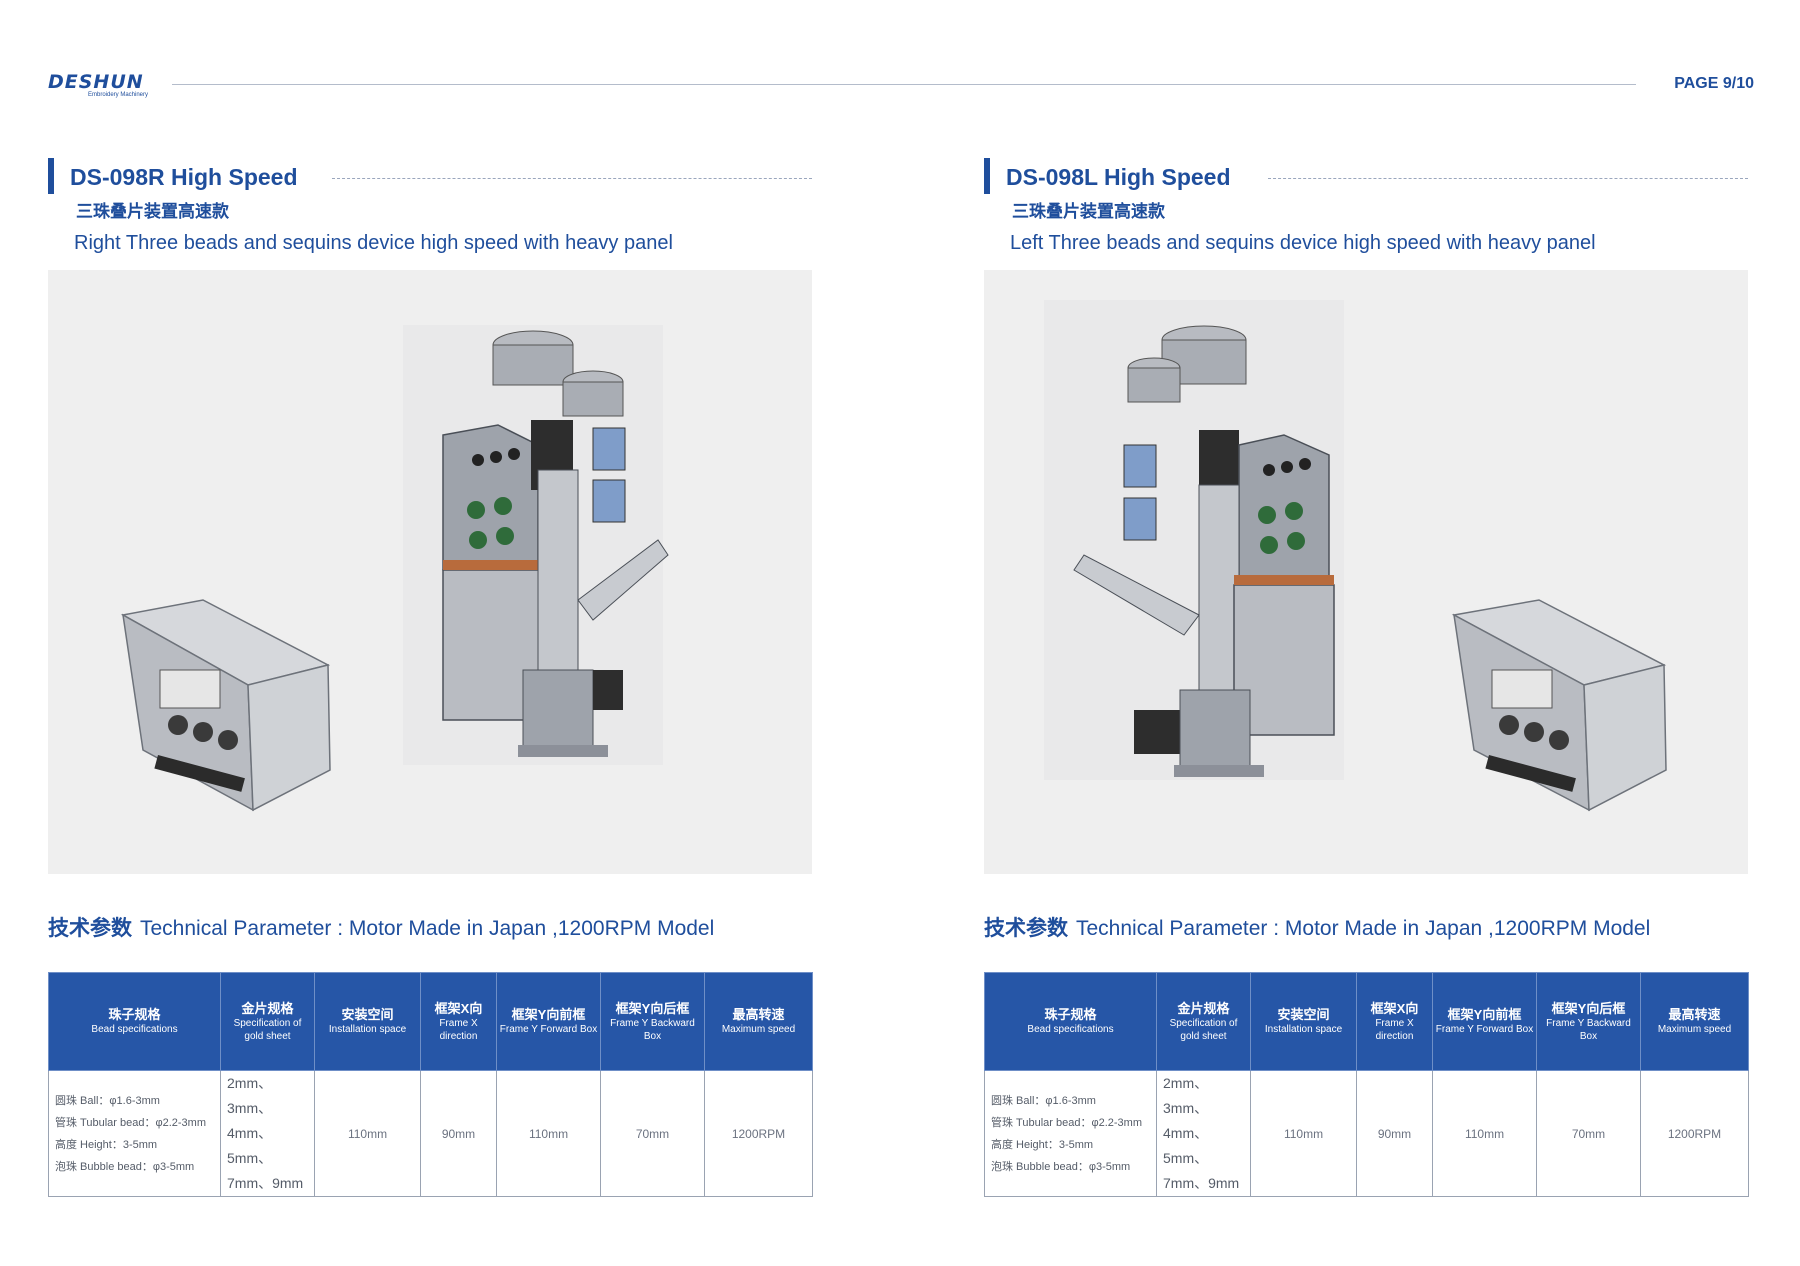 This screenshot has width=1800, height=1266. I want to click on page-header: DESHUN Embroidery Machinery PAGE 9/10, so click(901, 87).